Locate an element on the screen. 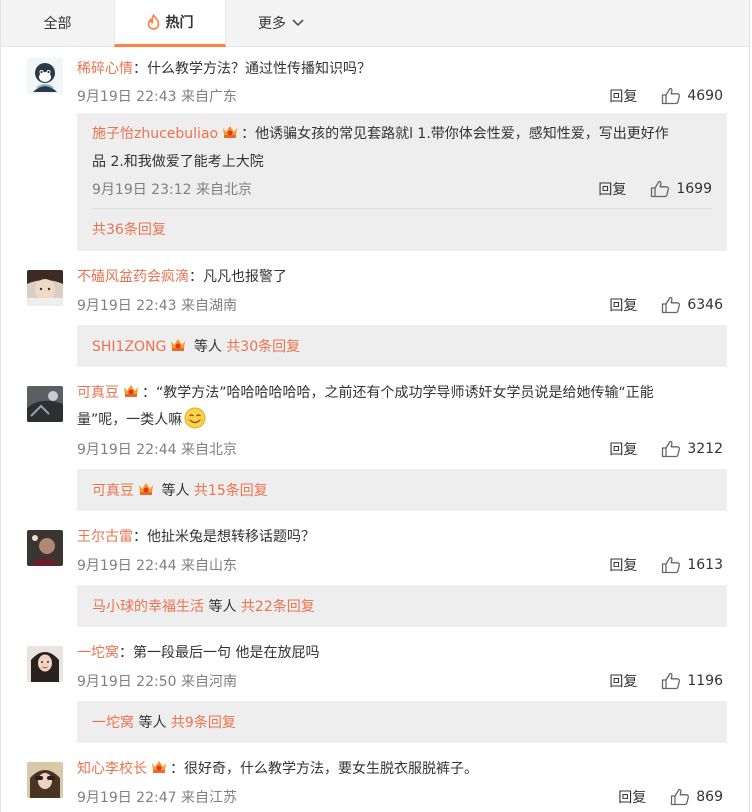  like-button: 869 is located at coordinates (696, 797).